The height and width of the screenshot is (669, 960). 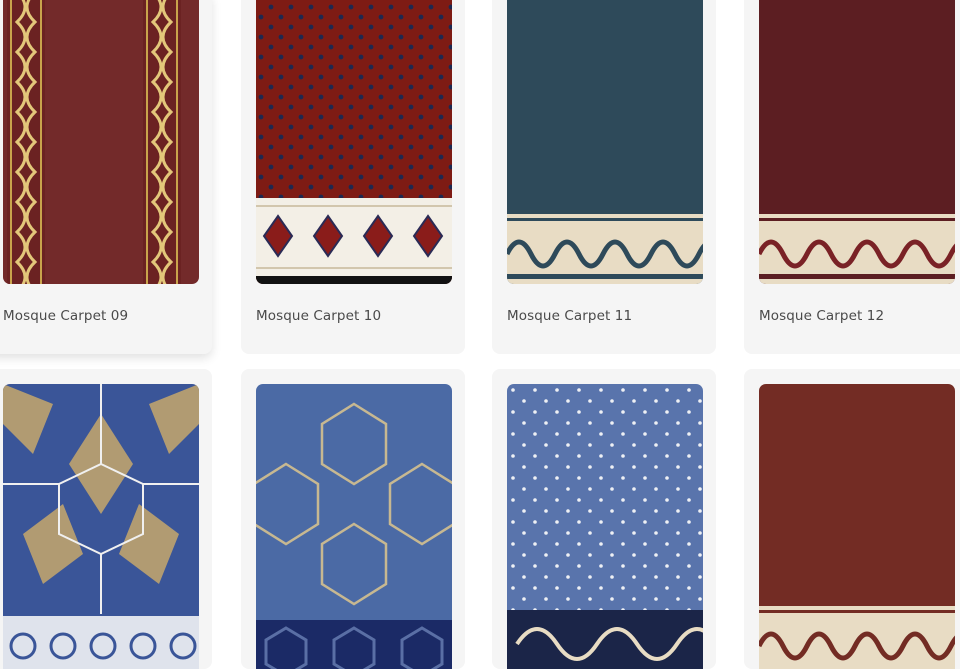 What do you see at coordinates (65, 316) in the screenshot?
I see `product-title: Mosque Carpet 09` at bounding box center [65, 316].